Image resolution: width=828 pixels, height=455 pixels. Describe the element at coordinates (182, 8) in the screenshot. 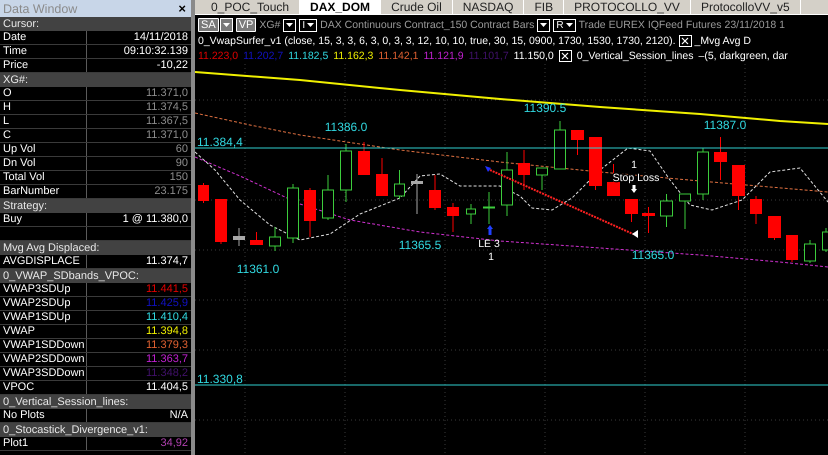

I see `close-button: ×` at that location.